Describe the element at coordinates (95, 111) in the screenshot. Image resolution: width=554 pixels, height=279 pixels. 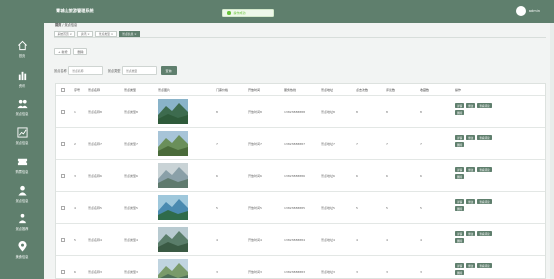
I see `cell-name: 景点名称8` at that location.